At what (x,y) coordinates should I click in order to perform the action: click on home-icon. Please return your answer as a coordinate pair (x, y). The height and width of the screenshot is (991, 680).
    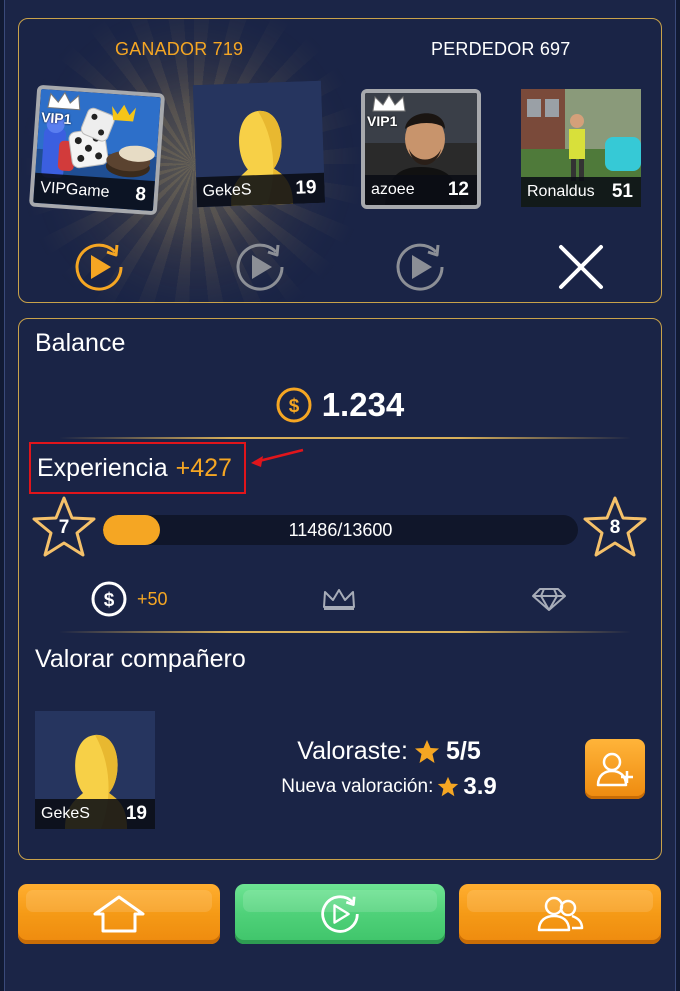
    Looking at the image, I should click on (119, 914).